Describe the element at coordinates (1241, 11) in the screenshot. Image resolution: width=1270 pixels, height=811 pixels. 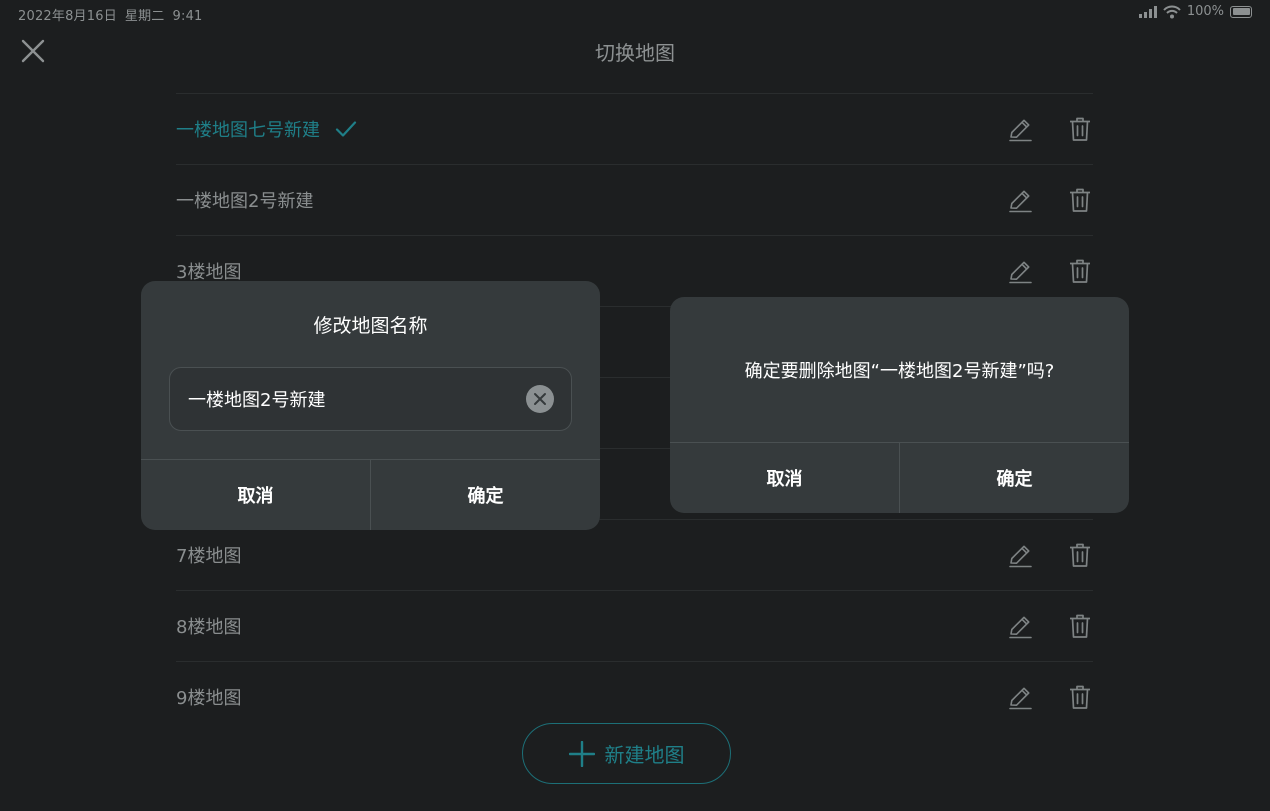
I see `battery-icon` at that location.